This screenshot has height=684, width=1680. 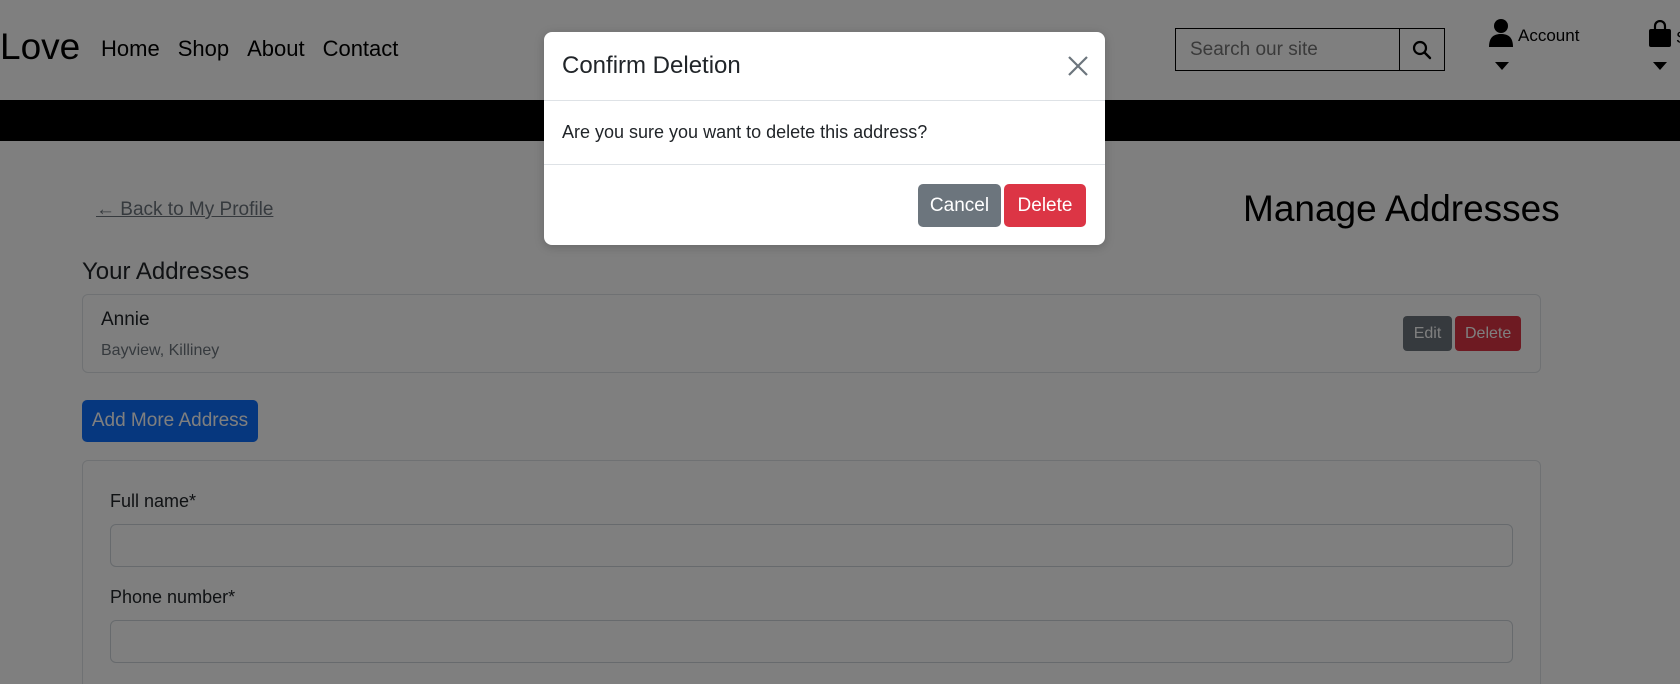 I want to click on modal-close-button, so click(x=1078, y=66).